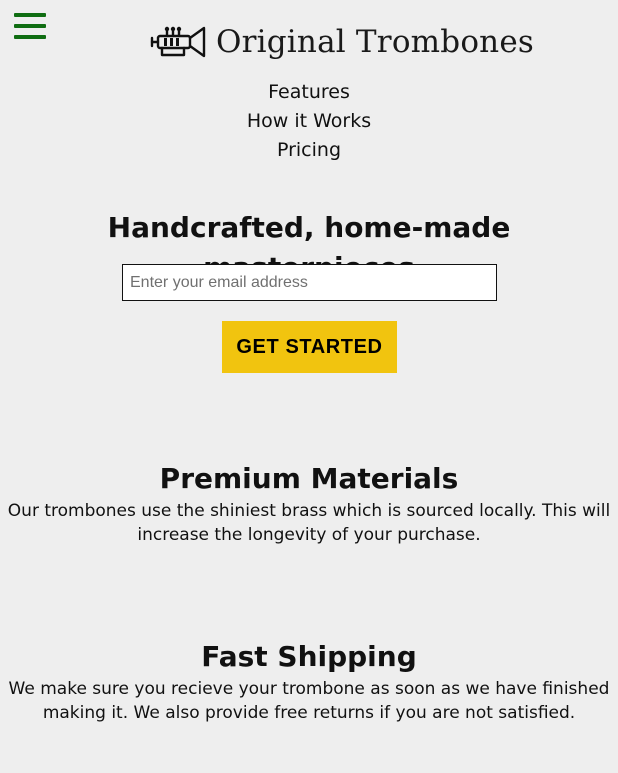 This screenshot has height=773, width=618. I want to click on feature-title: Premium Materials, so click(309, 478).